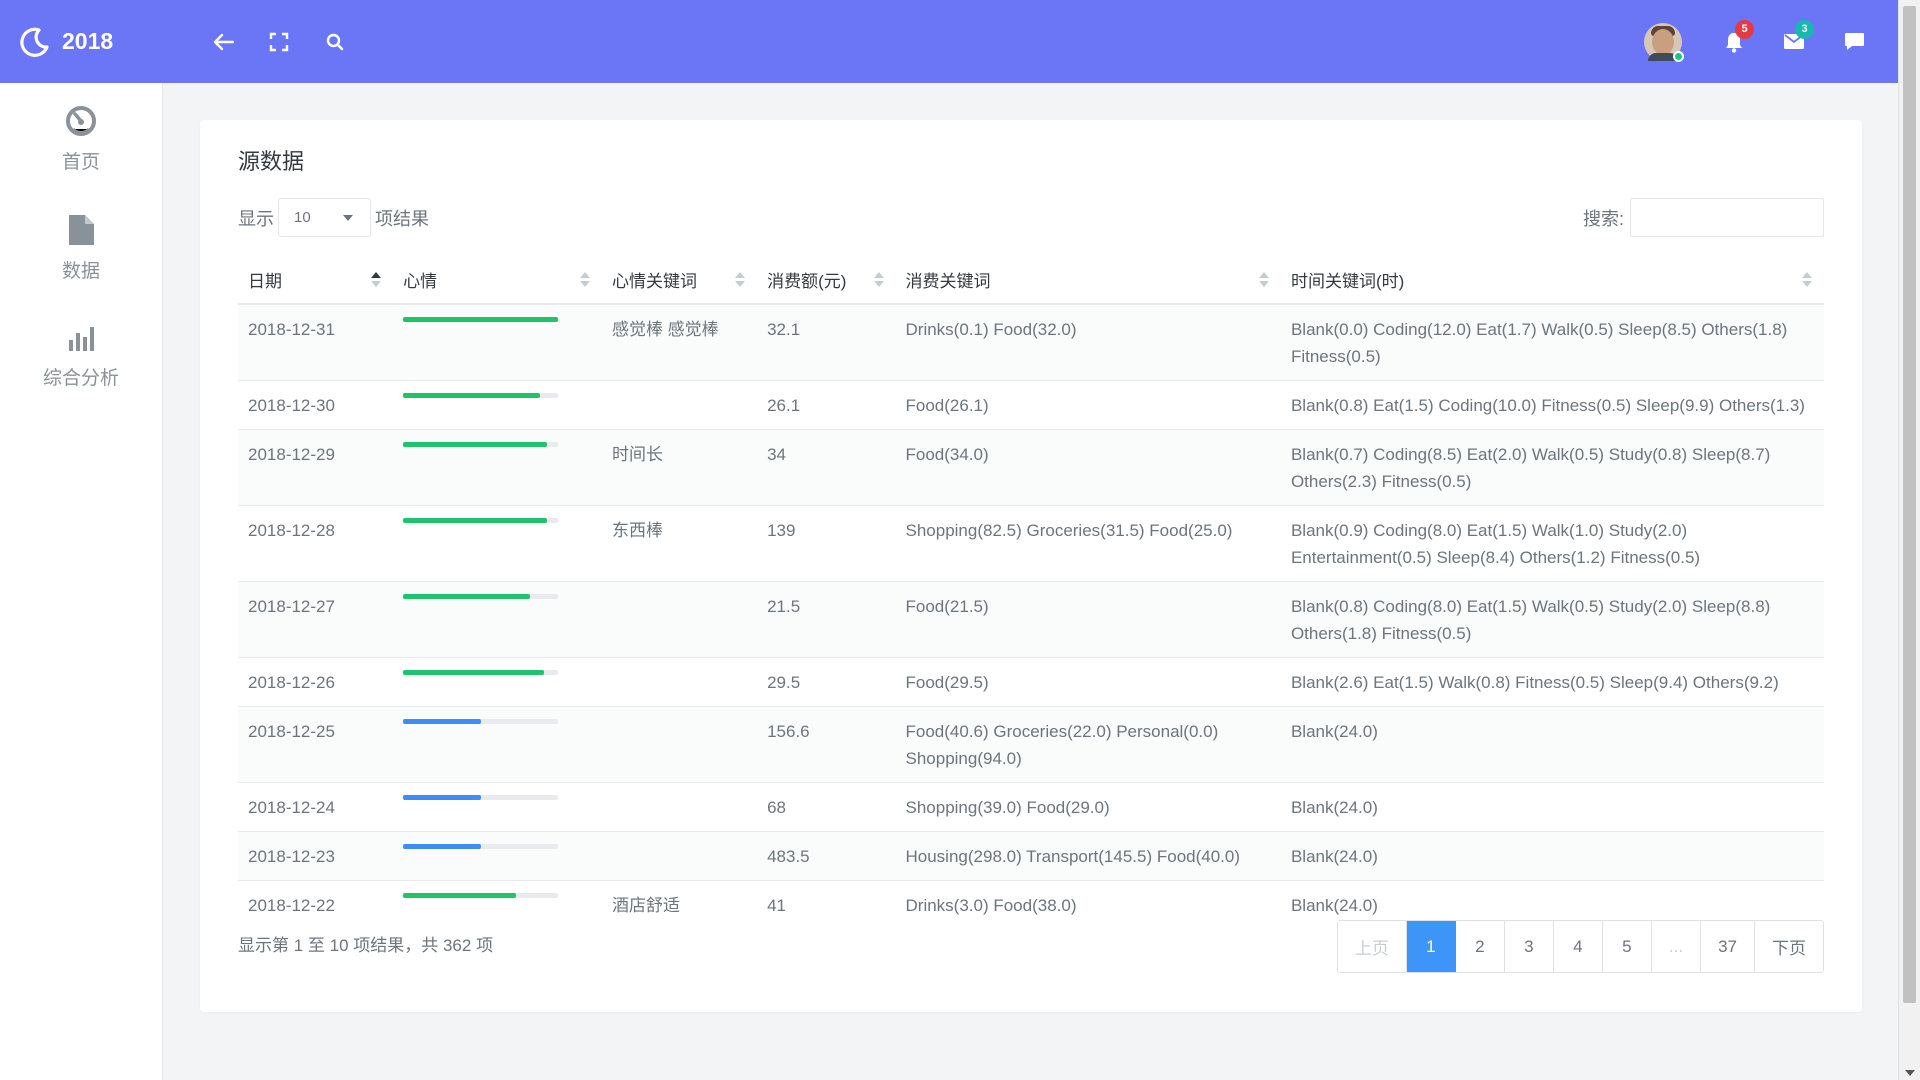 The width and height of the screenshot is (1920, 1080). What do you see at coordinates (1664, 42) in the screenshot?
I see `user-avatar` at bounding box center [1664, 42].